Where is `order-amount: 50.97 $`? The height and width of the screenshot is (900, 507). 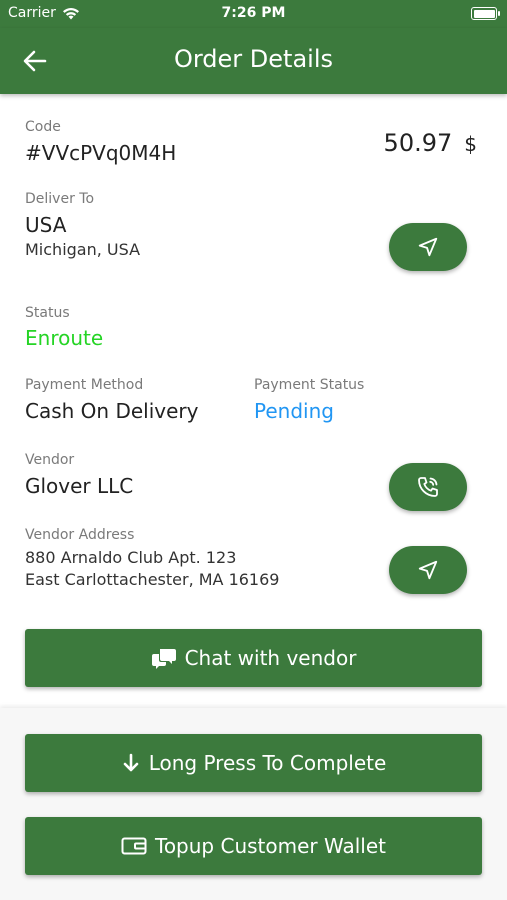 order-amount: 50.97 $ is located at coordinates (430, 143).